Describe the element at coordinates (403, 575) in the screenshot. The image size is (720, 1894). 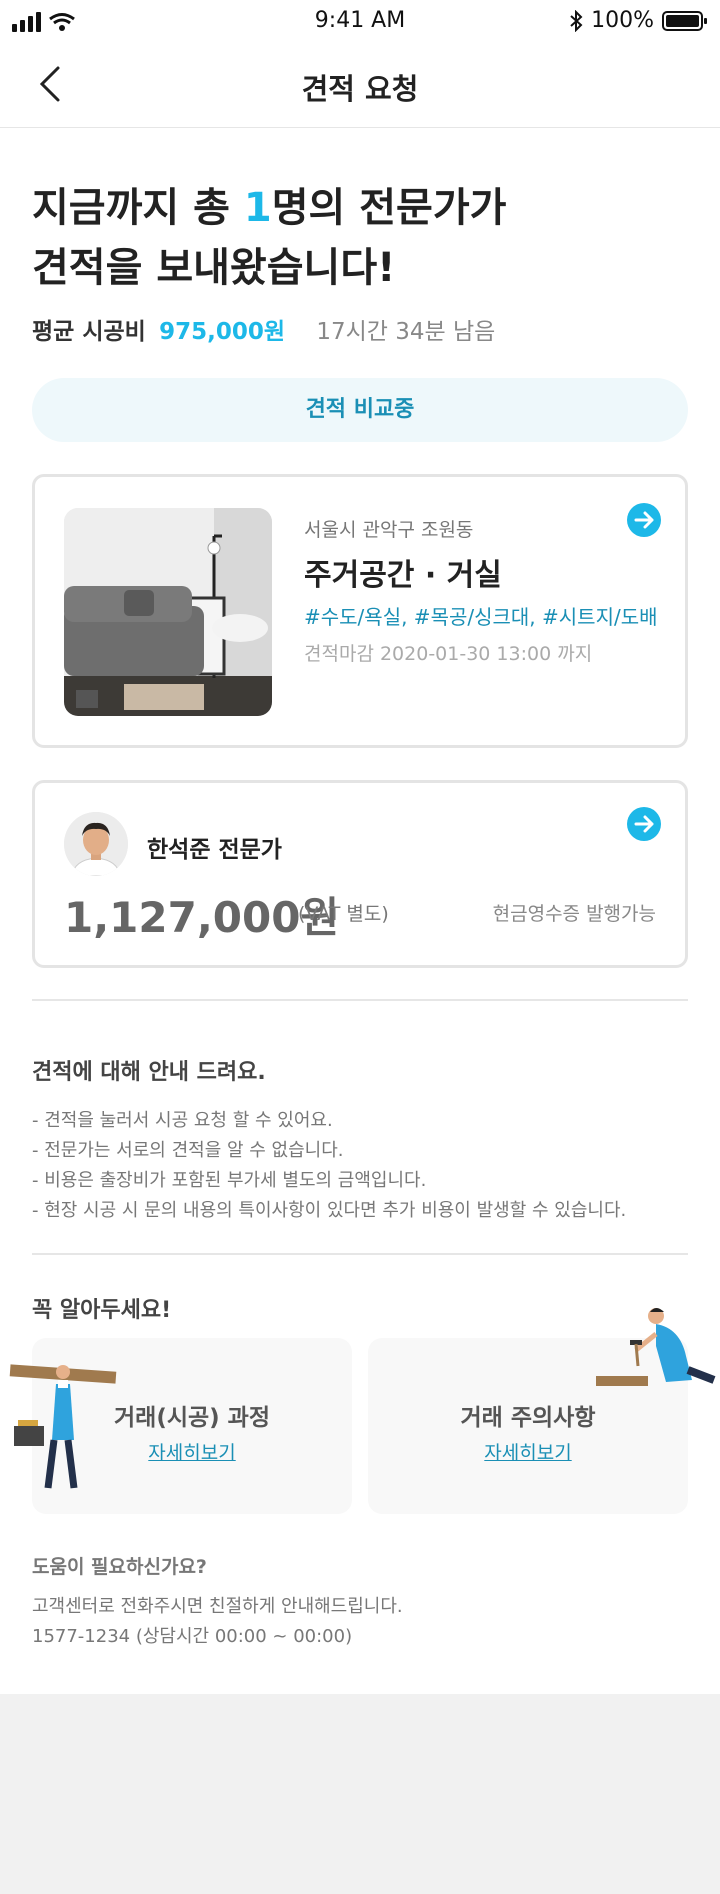
I see `request-space: 주거공간 · 거실` at that location.